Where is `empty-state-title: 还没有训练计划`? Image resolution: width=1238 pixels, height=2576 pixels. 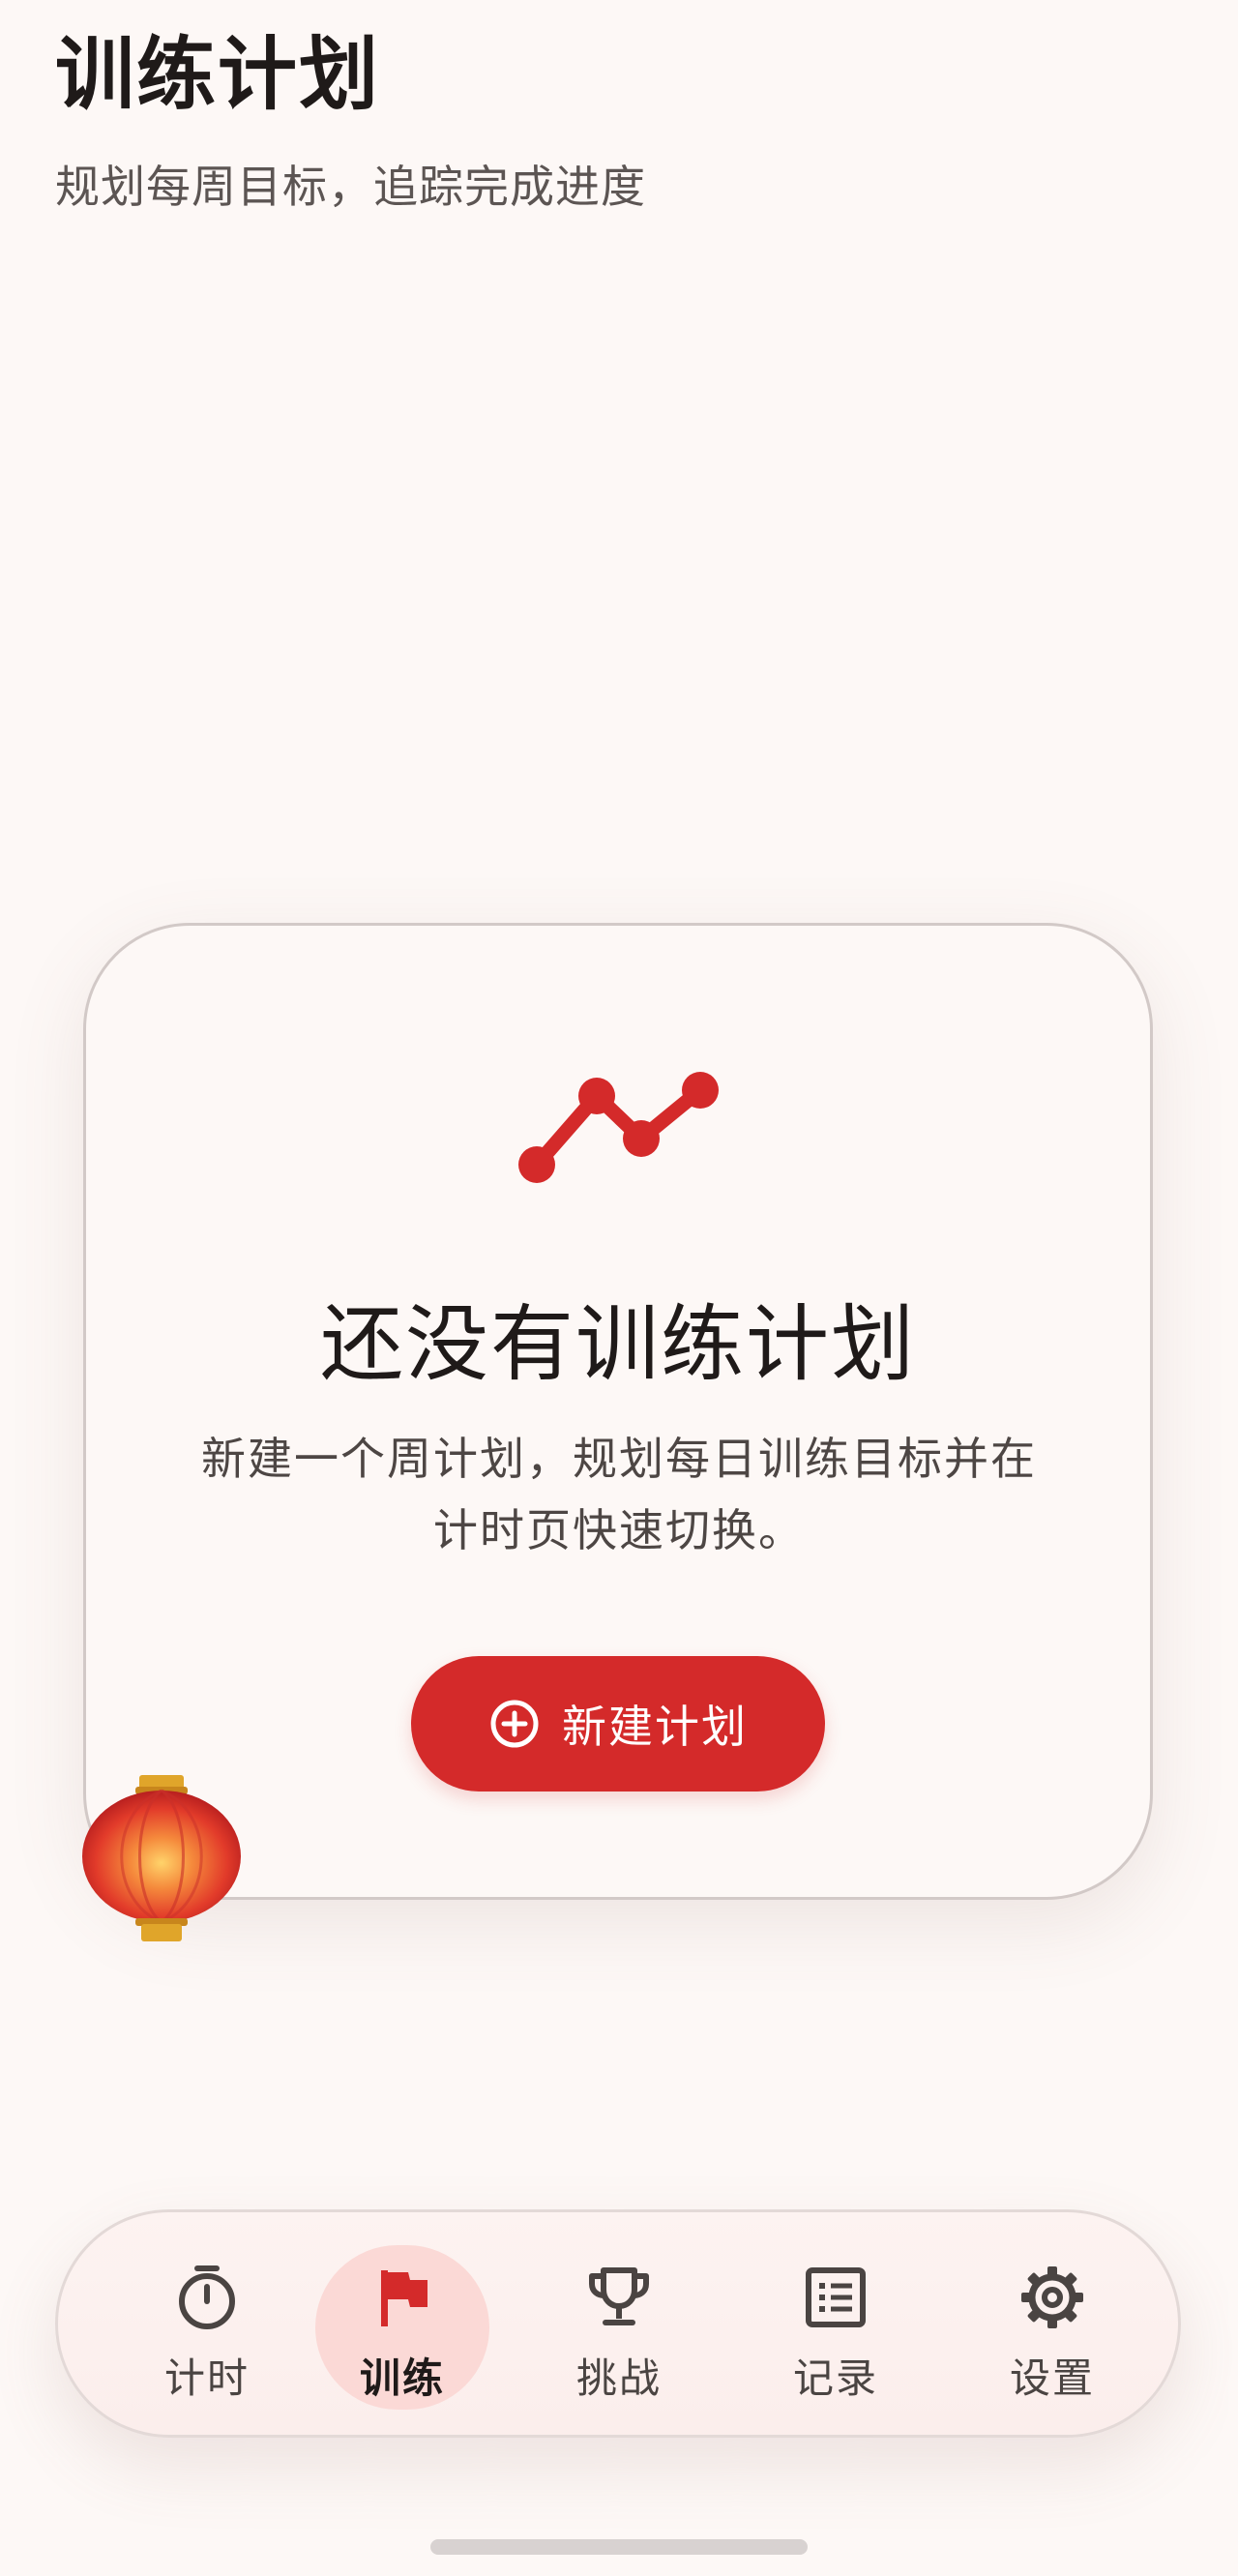
empty-state-title: 还没有训练计划 is located at coordinates (618, 1344).